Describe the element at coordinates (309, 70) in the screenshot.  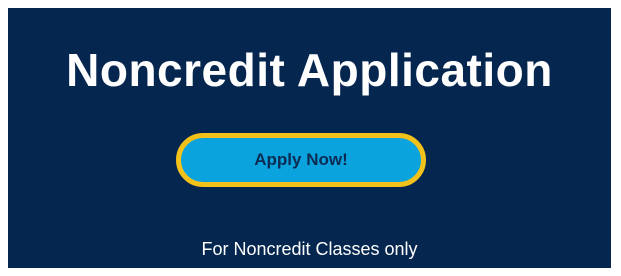
I see `page-title: Noncredit Application` at that location.